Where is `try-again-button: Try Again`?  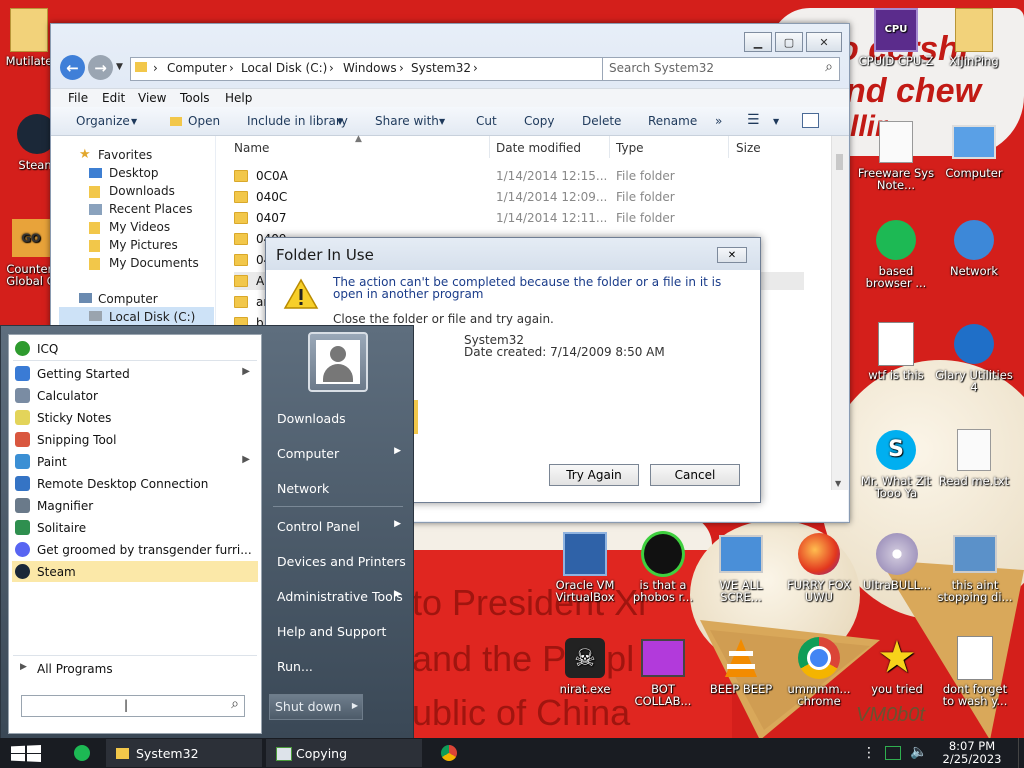 try-again-button: Try Again is located at coordinates (594, 475).